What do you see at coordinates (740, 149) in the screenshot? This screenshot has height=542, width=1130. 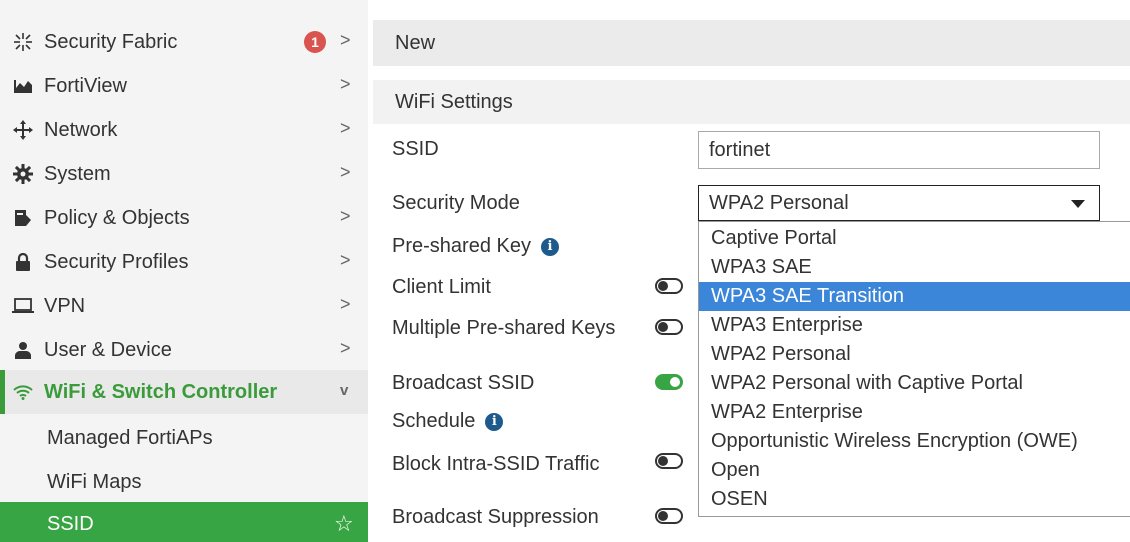 I see `ssid-input-value: fortinet` at bounding box center [740, 149].